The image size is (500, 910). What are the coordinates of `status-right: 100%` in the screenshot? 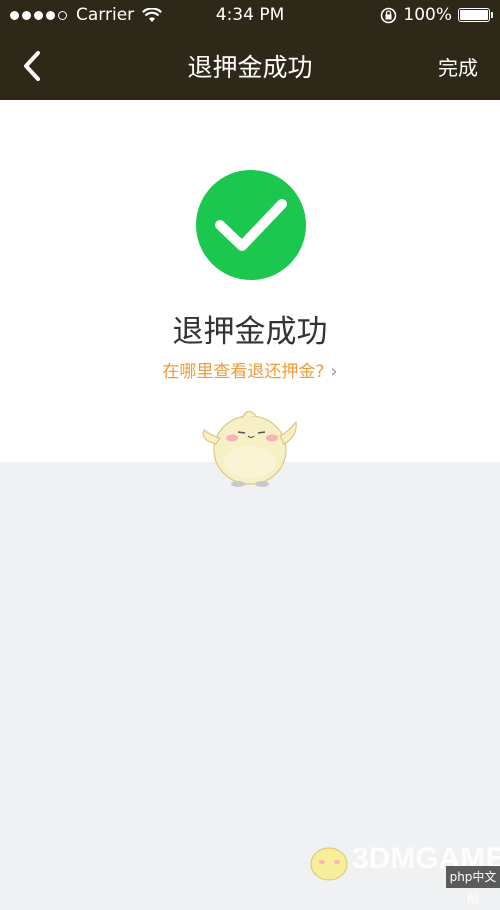 It's located at (436, 15).